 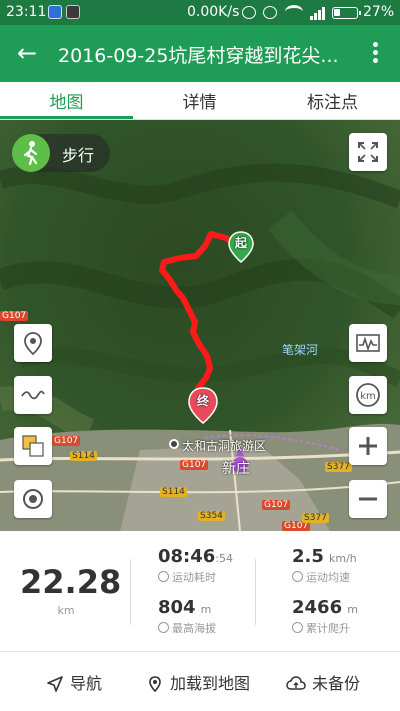 What do you see at coordinates (300, 350) in the screenshot?
I see `place-river: 笔架河` at bounding box center [300, 350].